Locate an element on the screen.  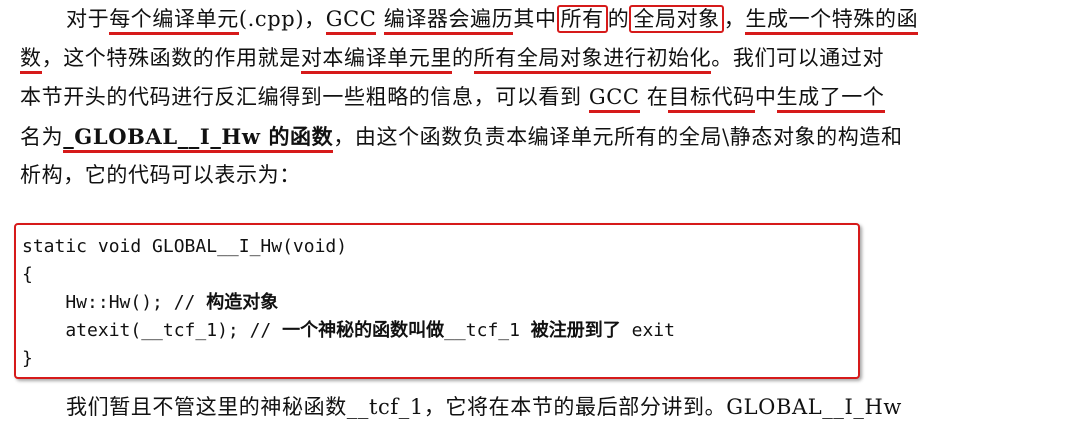
underlined-text: 所有全局对象 is located at coordinates (538, 60).